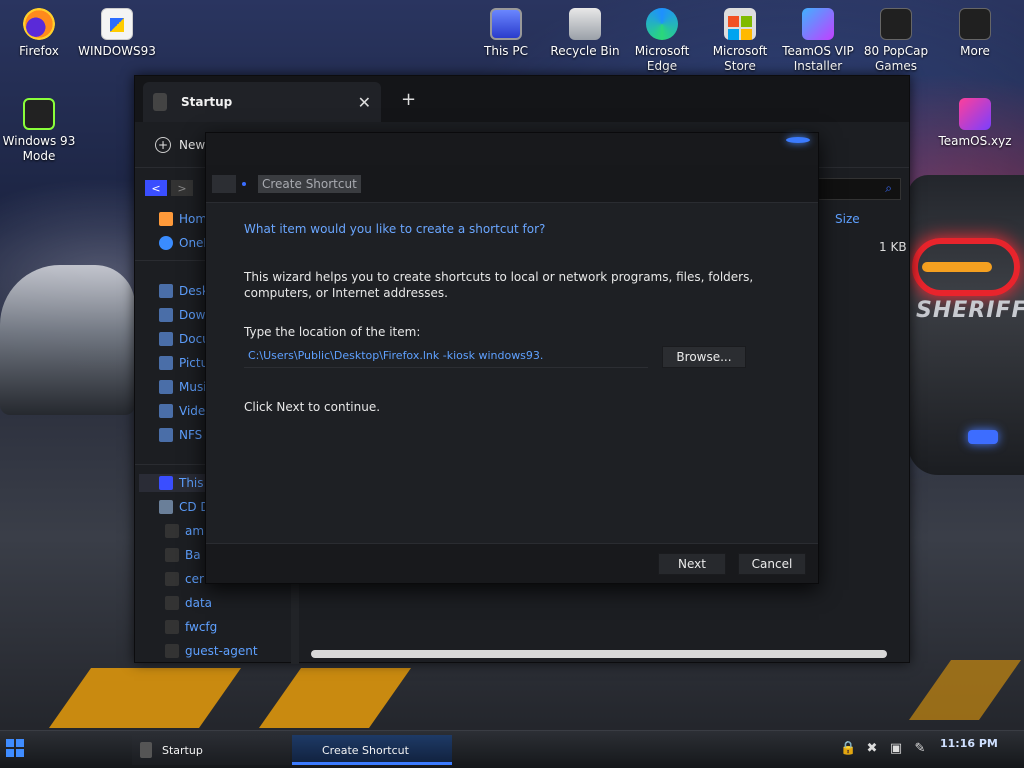  I want to click on download-icon, so click(166, 315).